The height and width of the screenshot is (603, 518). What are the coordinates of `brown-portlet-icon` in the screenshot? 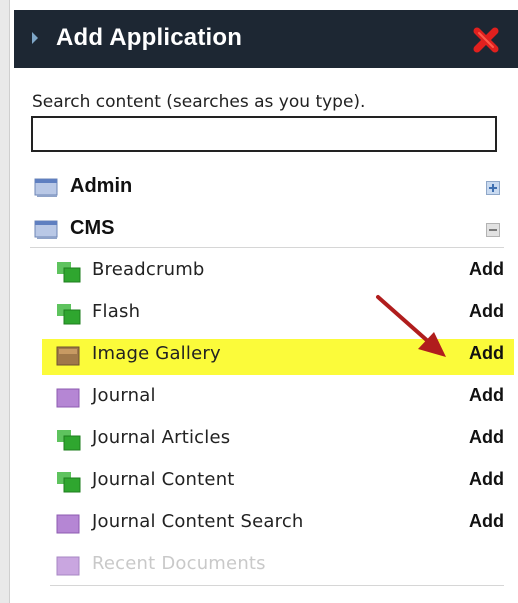 It's located at (68, 356).